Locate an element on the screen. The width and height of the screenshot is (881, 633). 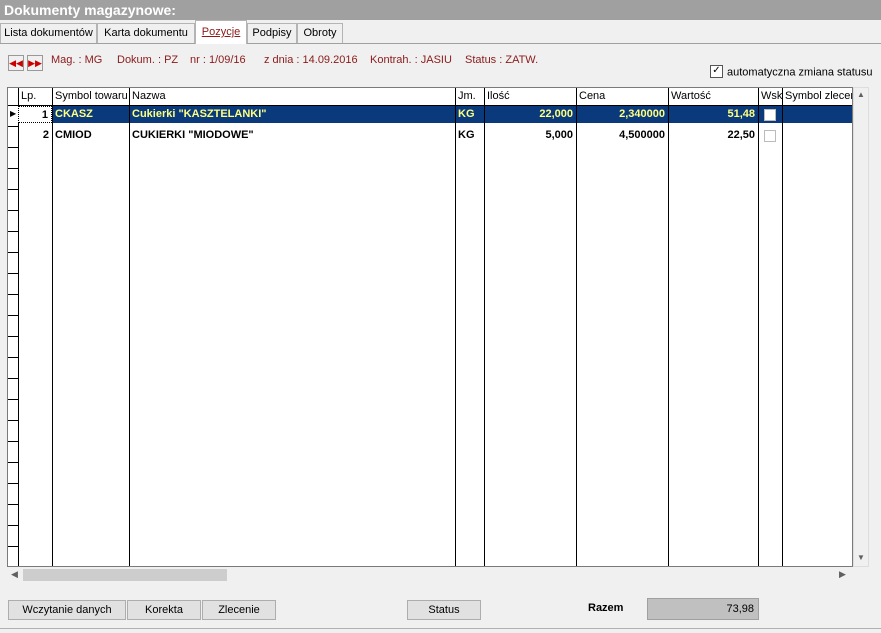
next-record-button: ▶▶ is located at coordinates (35, 63).